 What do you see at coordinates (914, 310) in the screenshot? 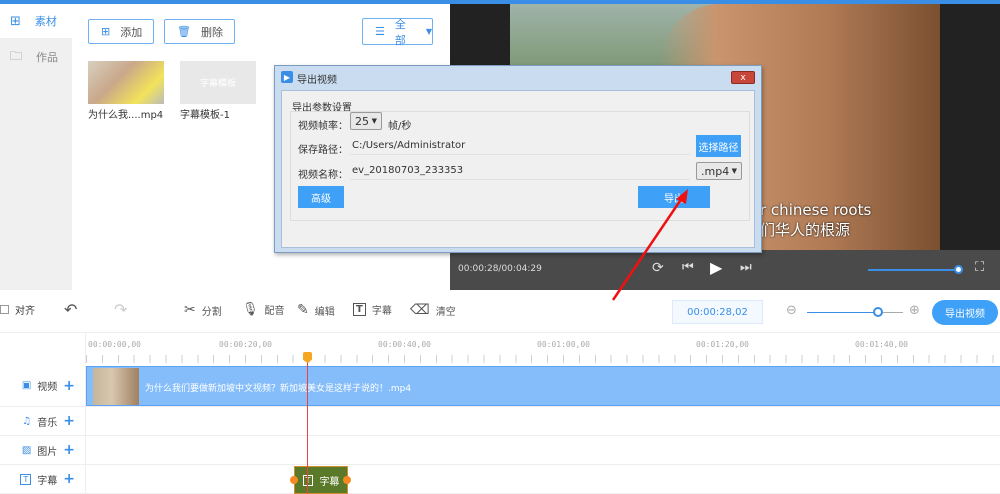
I see `zoom-in-icon: ⊕` at bounding box center [914, 310].